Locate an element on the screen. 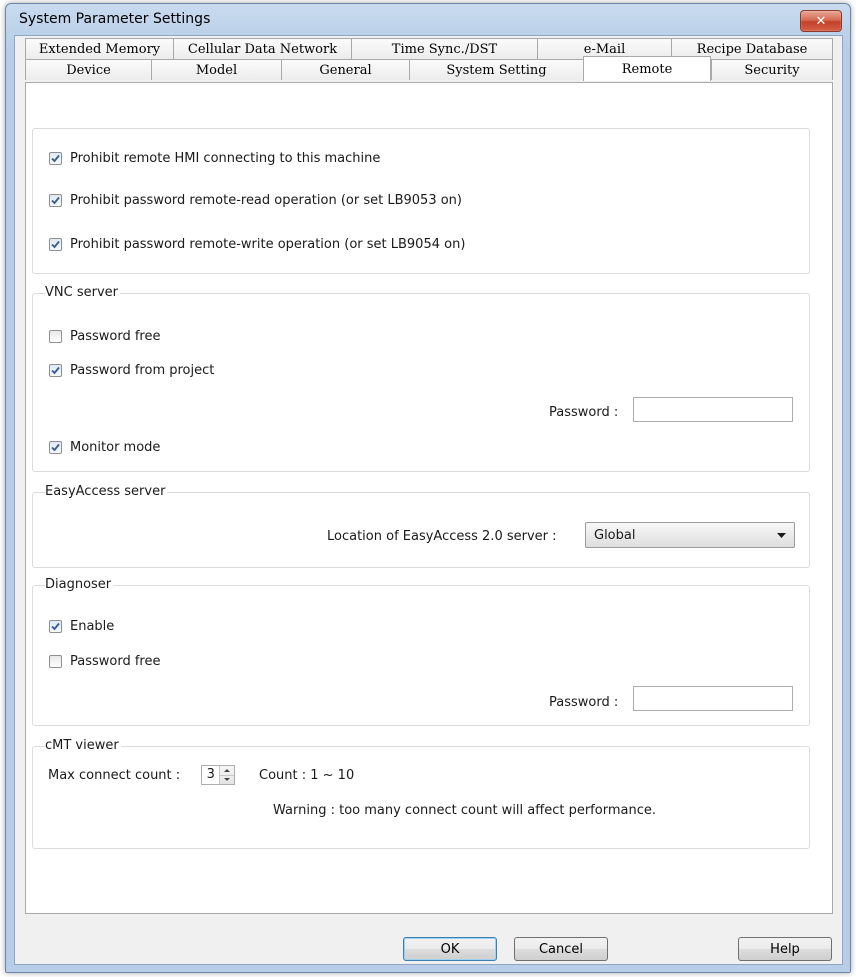  tab-remote: Remote is located at coordinates (647, 68).